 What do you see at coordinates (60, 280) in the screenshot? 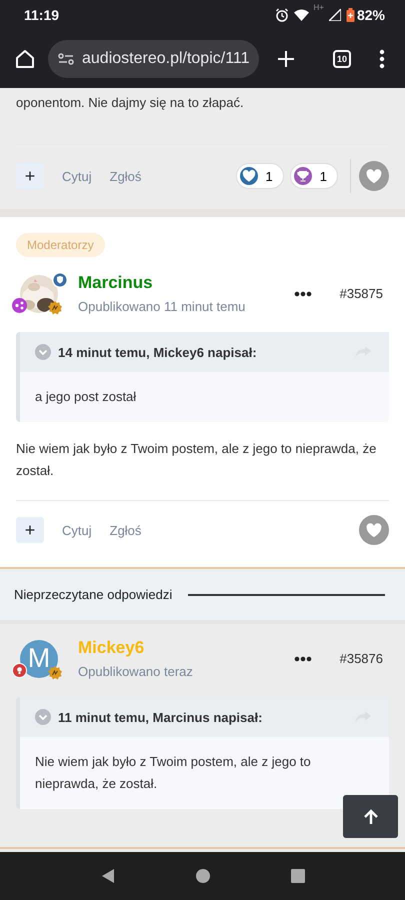
I see `shield-badge-icon` at bounding box center [60, 280].